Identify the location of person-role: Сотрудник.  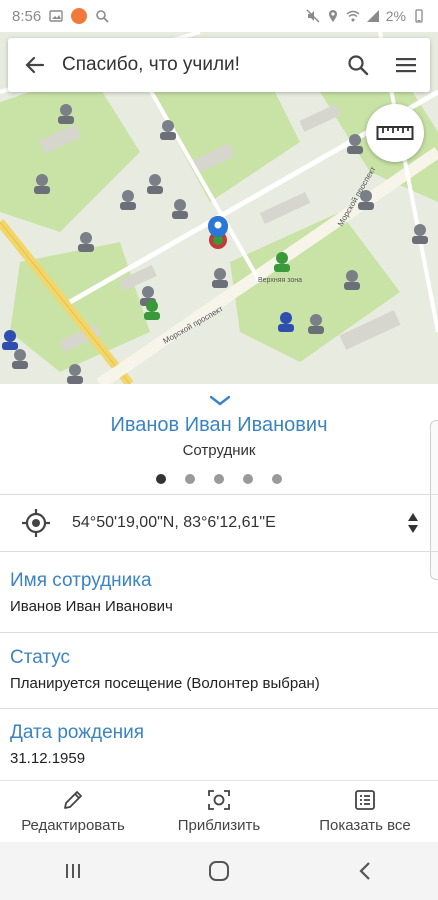
(219, 450).